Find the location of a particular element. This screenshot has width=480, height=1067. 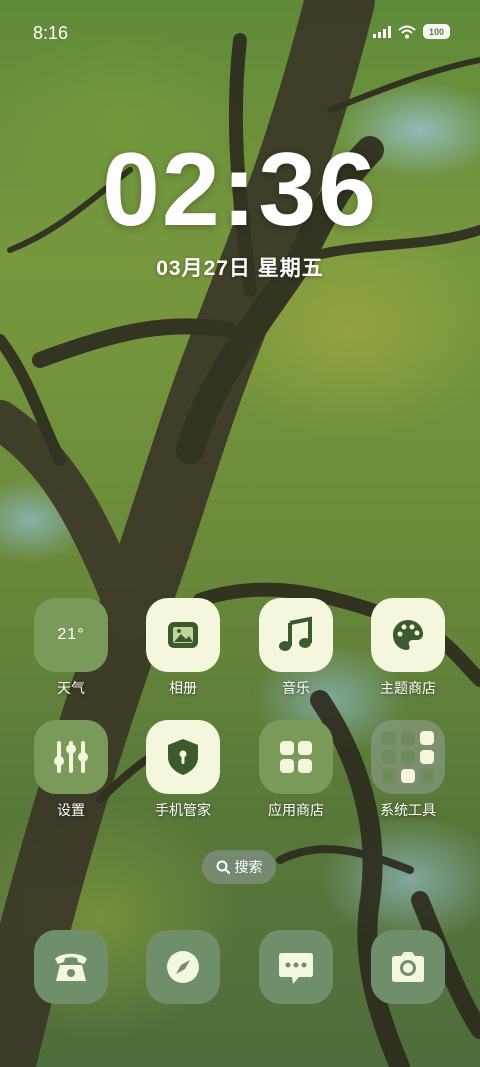

app-system-tools-folder: 系统工具 is located at coordinates (408, 770).